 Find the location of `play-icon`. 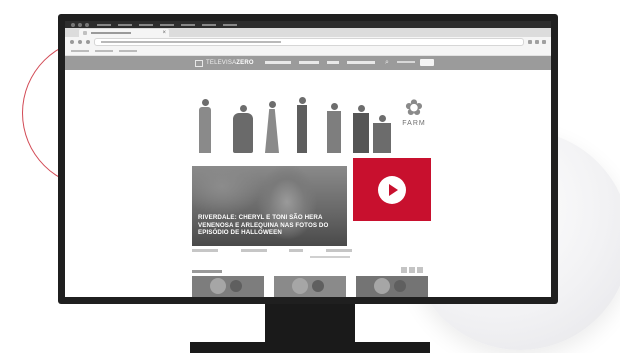

play-icon is located at coordinates (392, 190).